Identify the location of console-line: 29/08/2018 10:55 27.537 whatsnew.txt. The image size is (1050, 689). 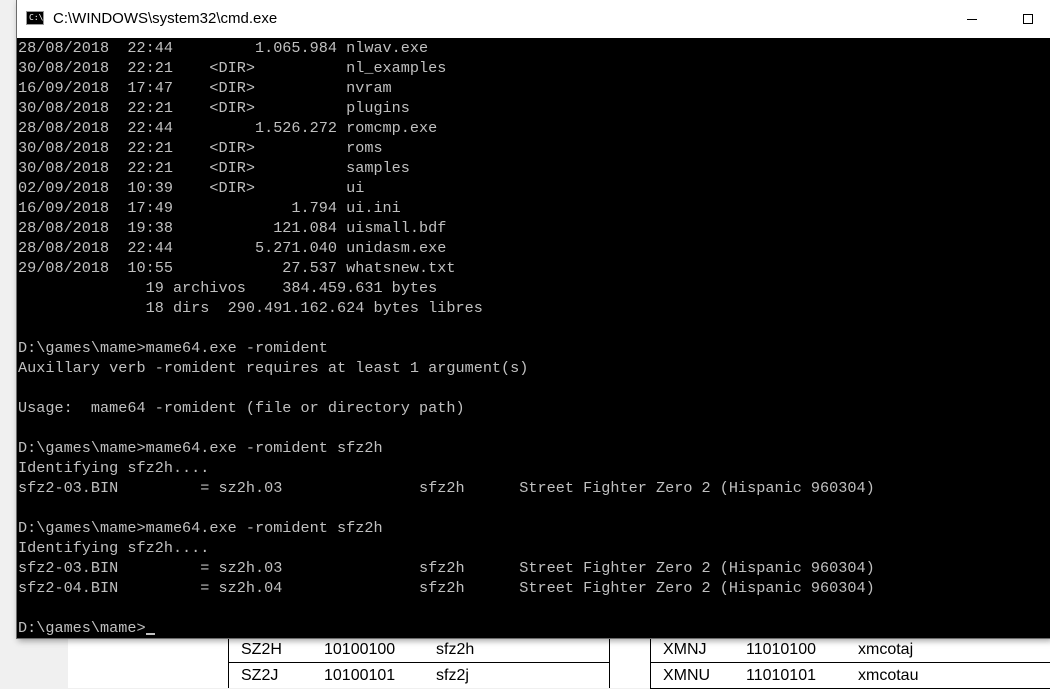
(446, 268).